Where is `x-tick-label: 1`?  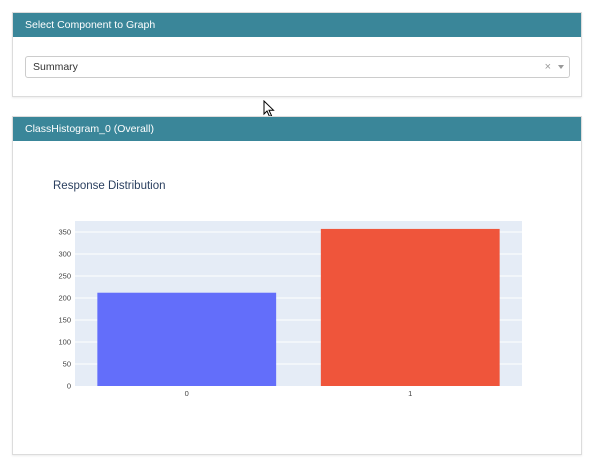
x-tick-label: 1 is located at coordinates (410, 393).